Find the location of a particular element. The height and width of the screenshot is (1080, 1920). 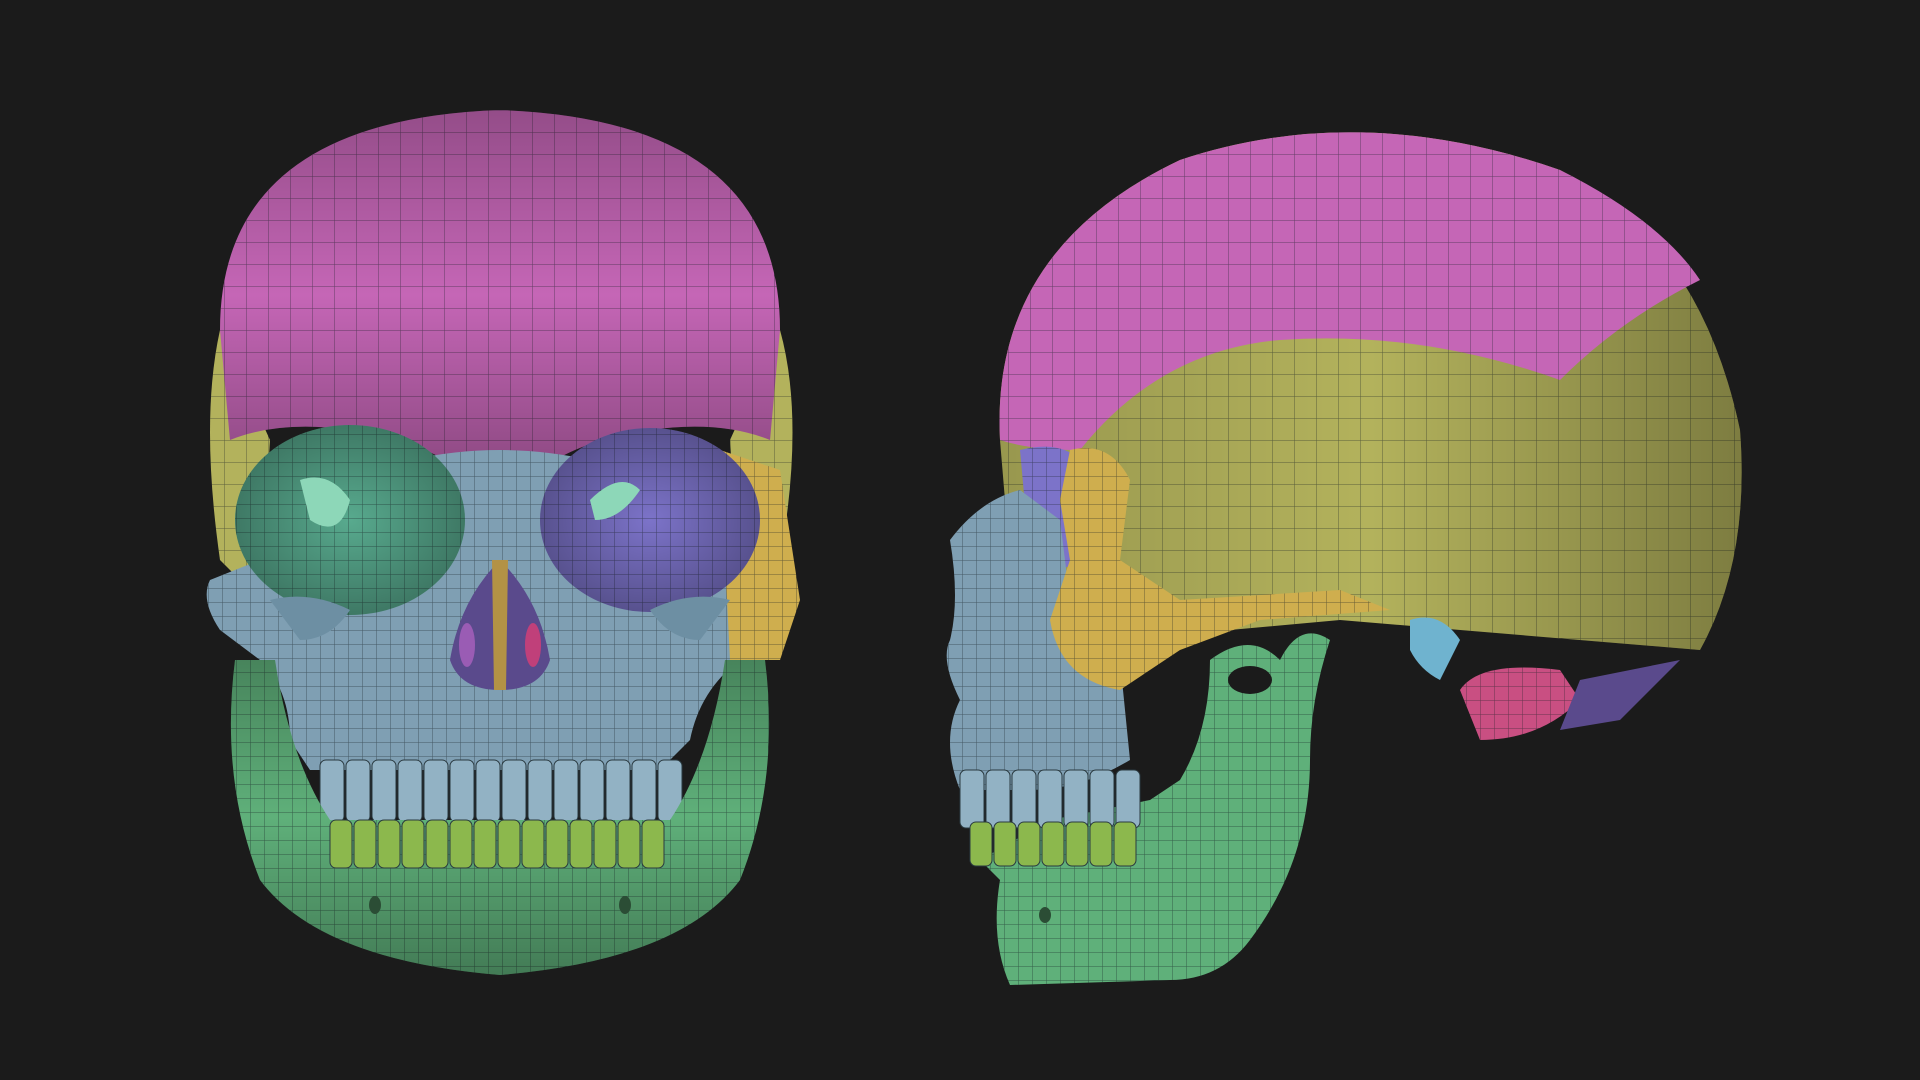

upper-teeth-side is located at coordinates (1050, 799).